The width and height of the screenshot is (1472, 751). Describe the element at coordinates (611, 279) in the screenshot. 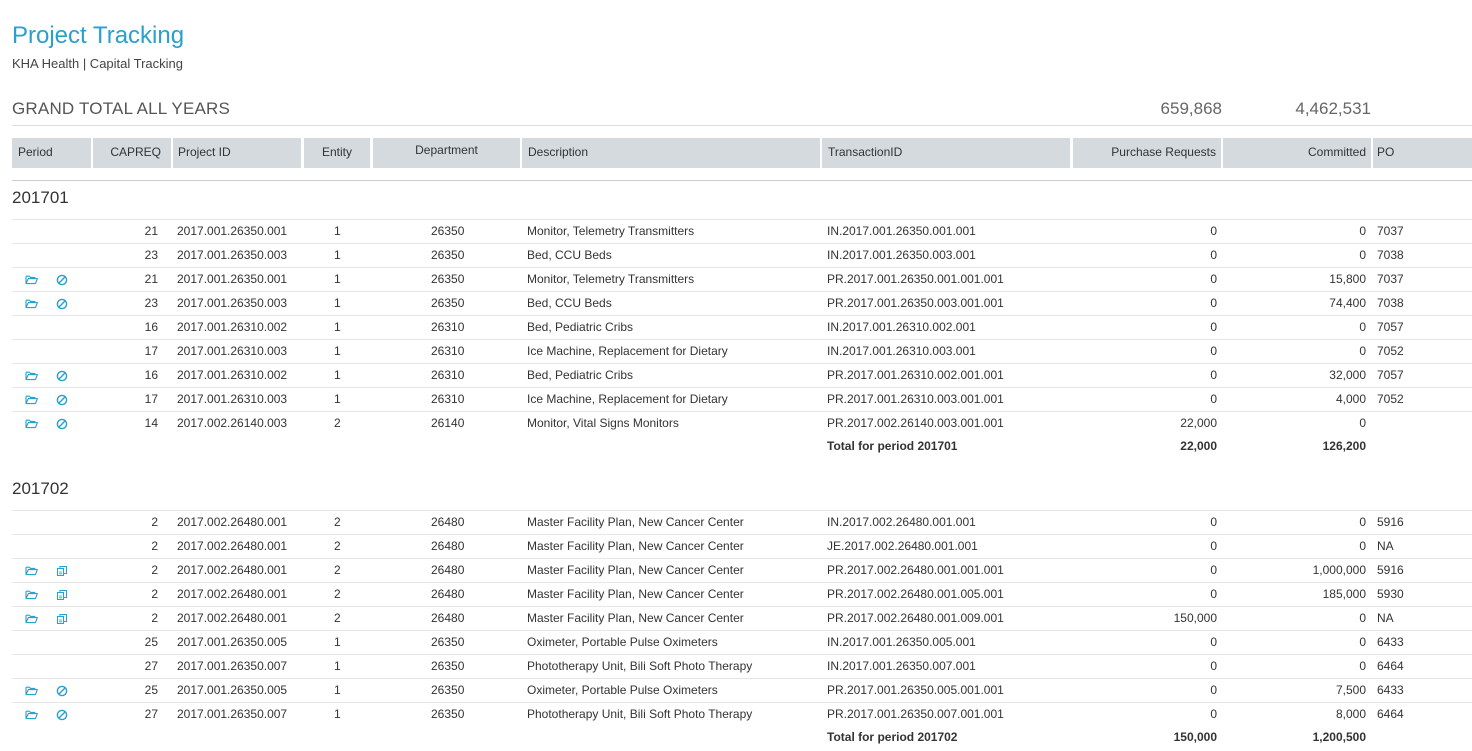

I see `description-cell: Monitor, Telemetry Transmitters` at that location.